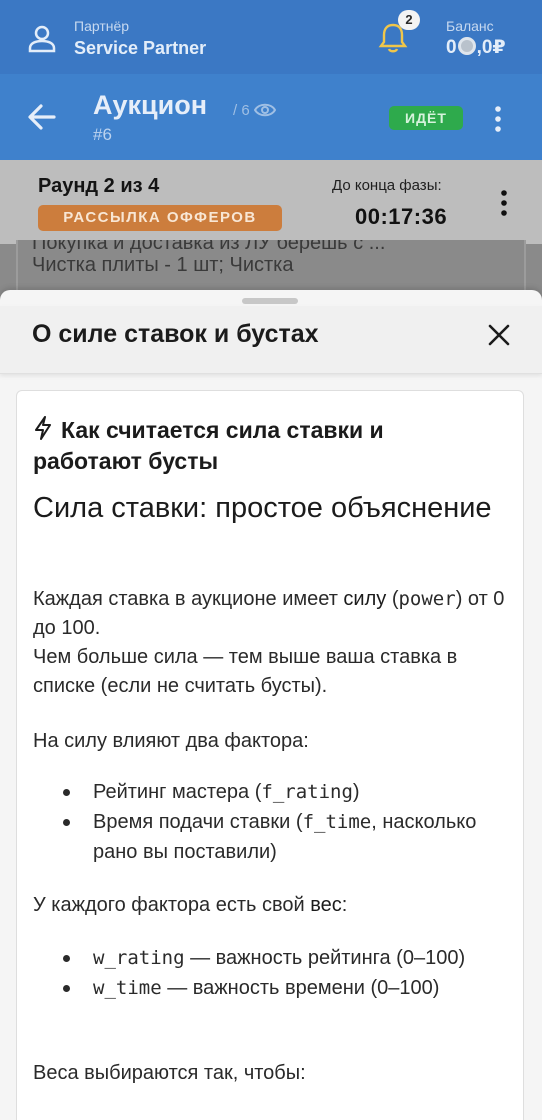  I want to click on list-item: w_rating — важность рейтинга (0–100), so click(282, 958).